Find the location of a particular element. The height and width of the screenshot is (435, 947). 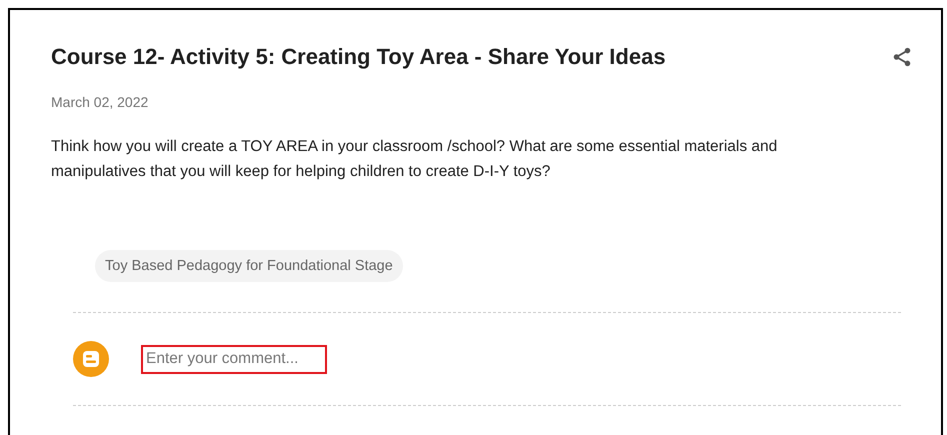

post-title: Course 12- Activity 5: Creating Toy Area - Share Your Ideas is located at coordinates (358, 57).